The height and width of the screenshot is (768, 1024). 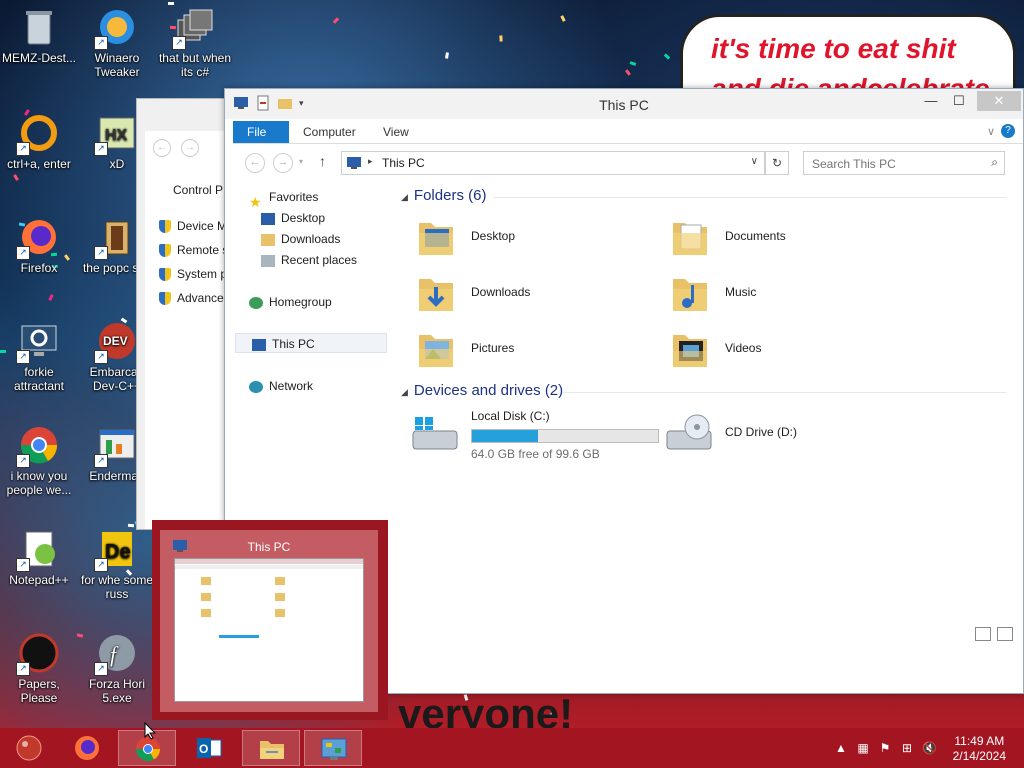 What do you see at coordinates (283, 198) in the screenshot?
I see `nav-favorites: ★ Favorites` at bounding box center [283, 198].